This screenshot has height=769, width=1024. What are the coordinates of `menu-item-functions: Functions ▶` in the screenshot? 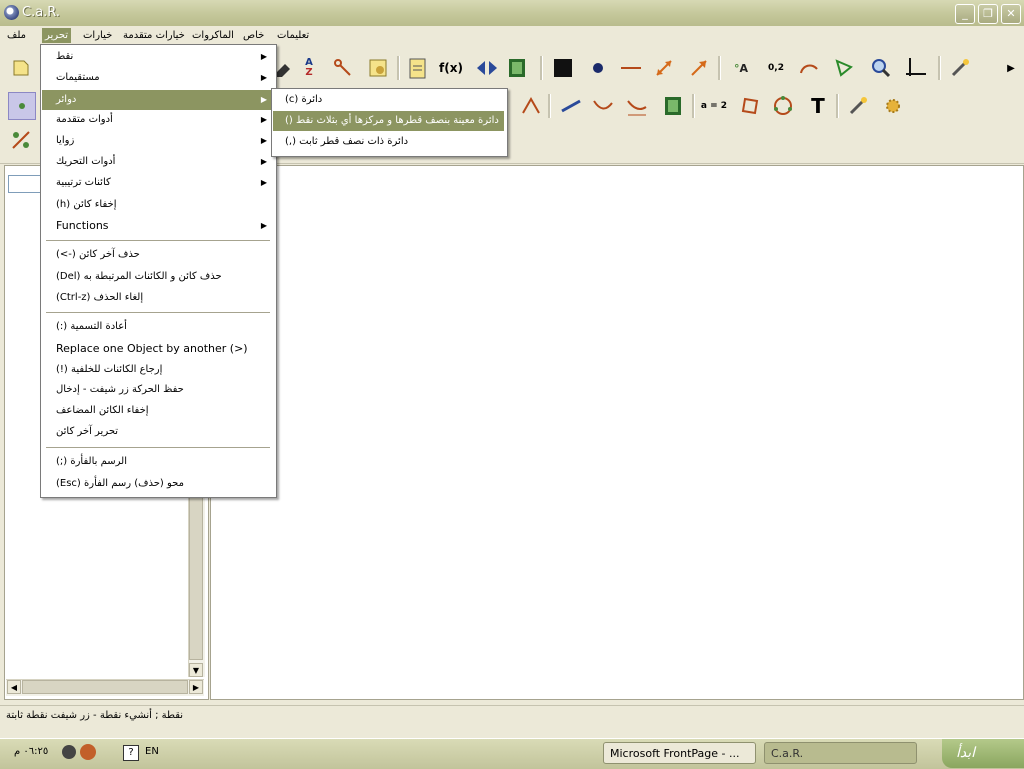 It's located at (157, 226).